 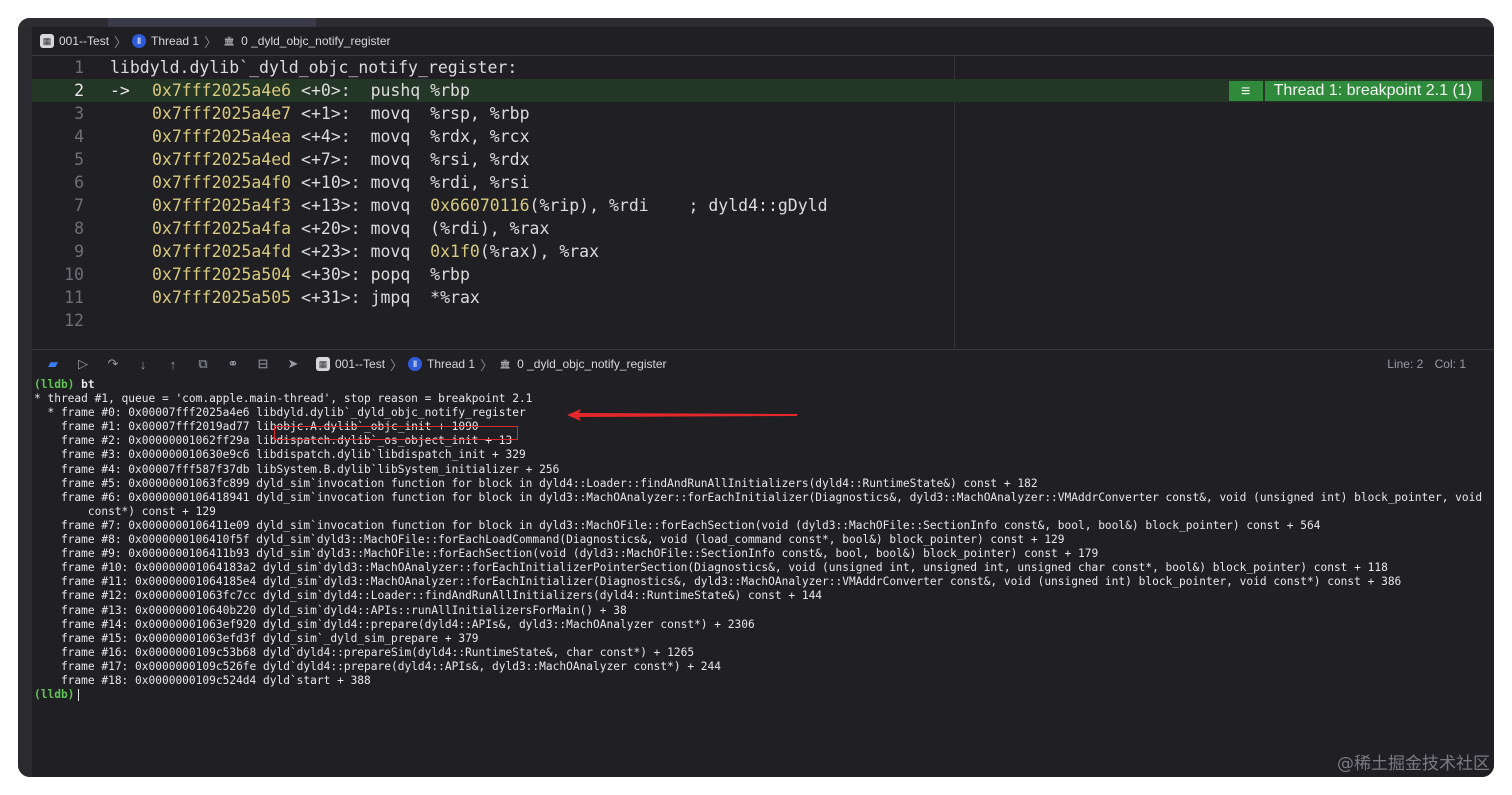 I want to click on instruction-offset: <+1>:, so click(x=331, y=113).